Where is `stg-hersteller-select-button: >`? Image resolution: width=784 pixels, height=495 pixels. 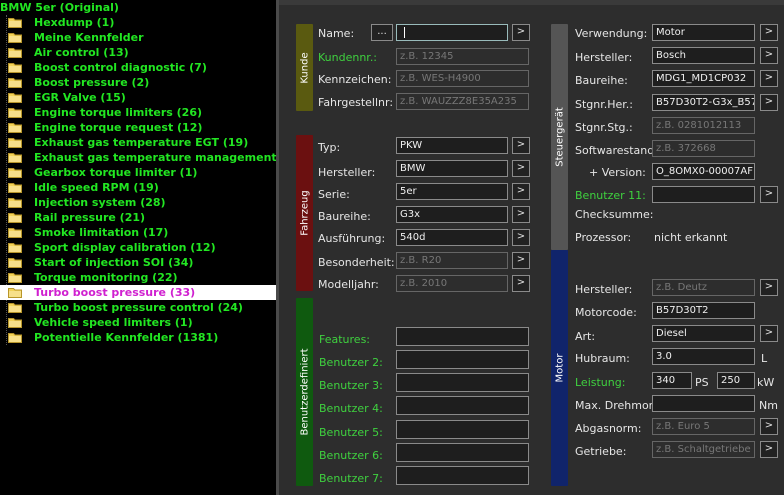 stg-hersteller-select-button: > is located at coordinates (769, 55).